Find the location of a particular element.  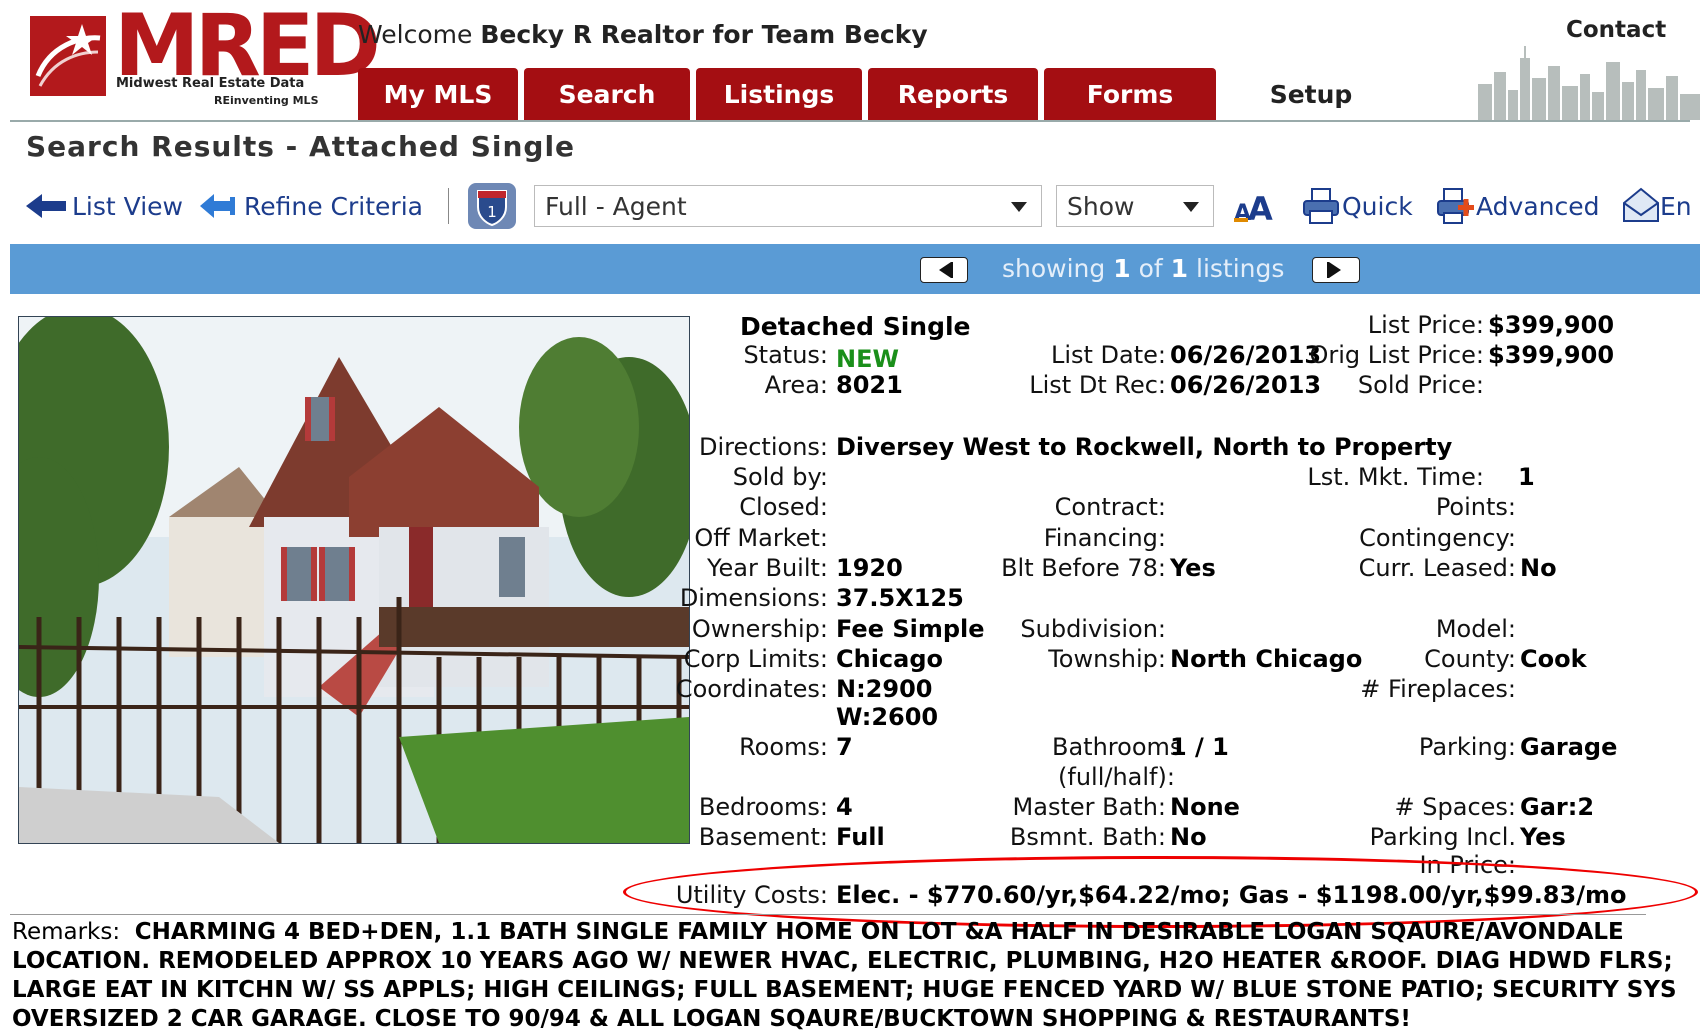

interstate-shield-icon: 1 is located at coordinates (492, 206).